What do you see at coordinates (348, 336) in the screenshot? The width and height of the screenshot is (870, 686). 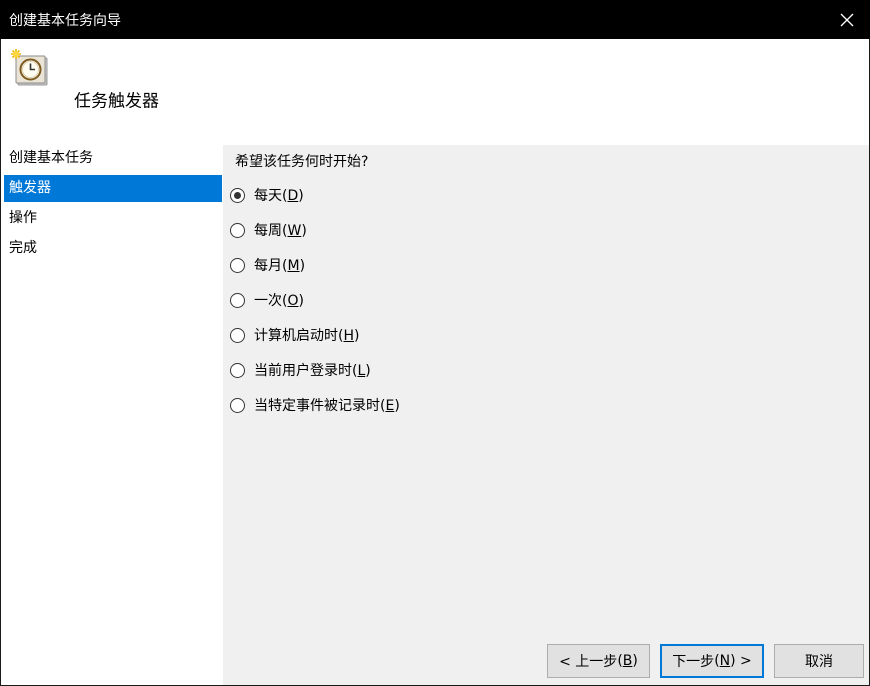 I see `radio-label-key: H` at bounding box center [348, 336].